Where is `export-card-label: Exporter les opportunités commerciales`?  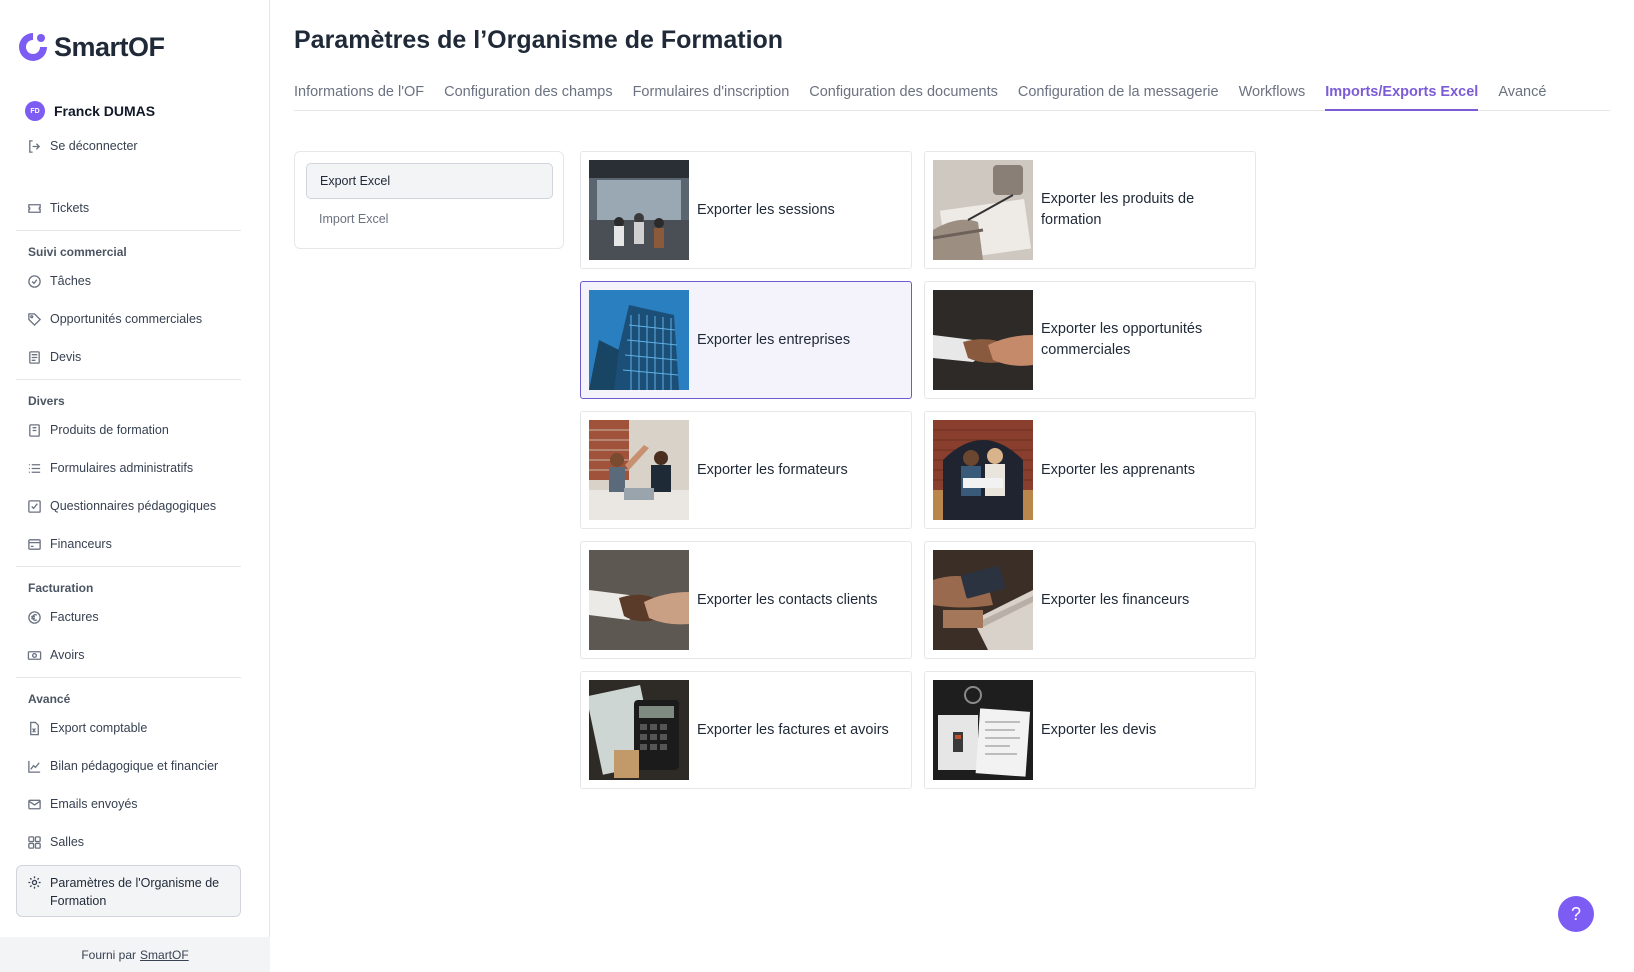 export-card-label: Exporter les opportunités commerciales is located at coordinates (1122, 339).